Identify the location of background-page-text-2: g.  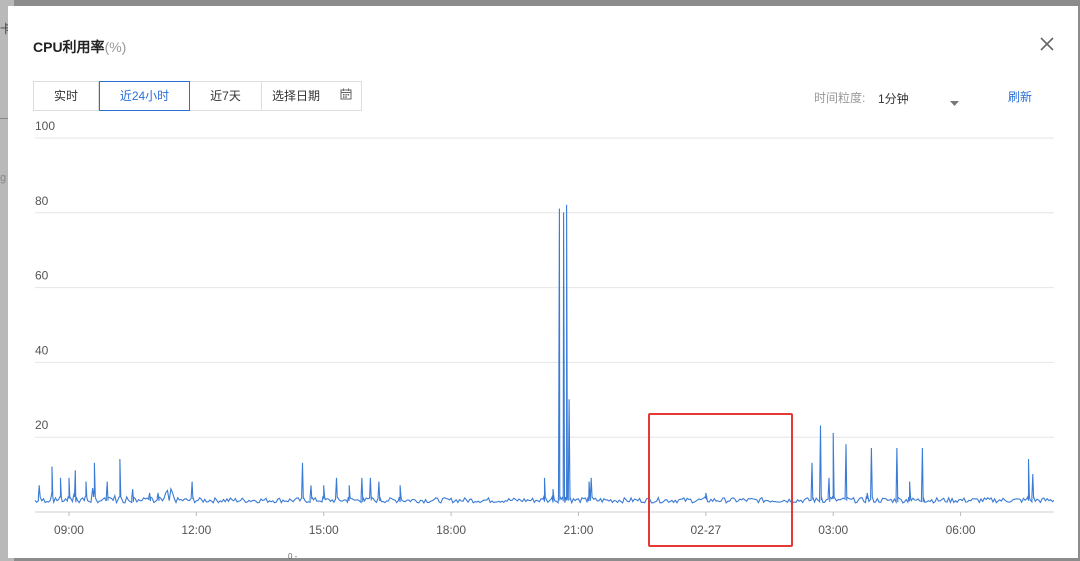
(3, 178).